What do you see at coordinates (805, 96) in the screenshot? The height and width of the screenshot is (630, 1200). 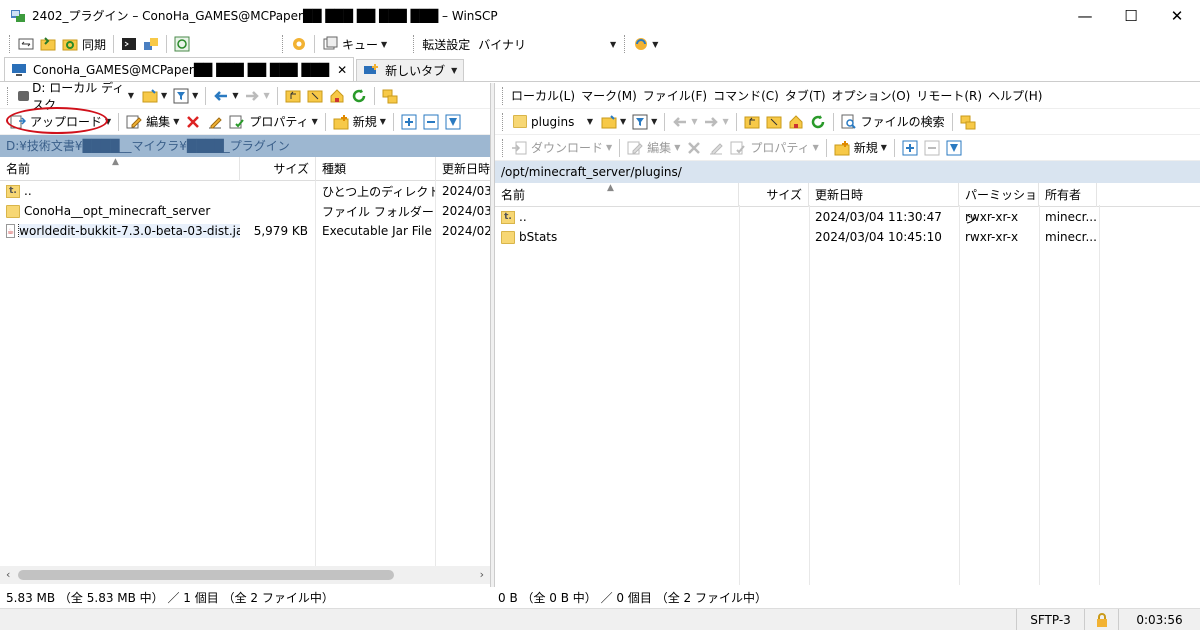 I see `menu-tabs: タブ(T)` at bounding box center [805, 96].